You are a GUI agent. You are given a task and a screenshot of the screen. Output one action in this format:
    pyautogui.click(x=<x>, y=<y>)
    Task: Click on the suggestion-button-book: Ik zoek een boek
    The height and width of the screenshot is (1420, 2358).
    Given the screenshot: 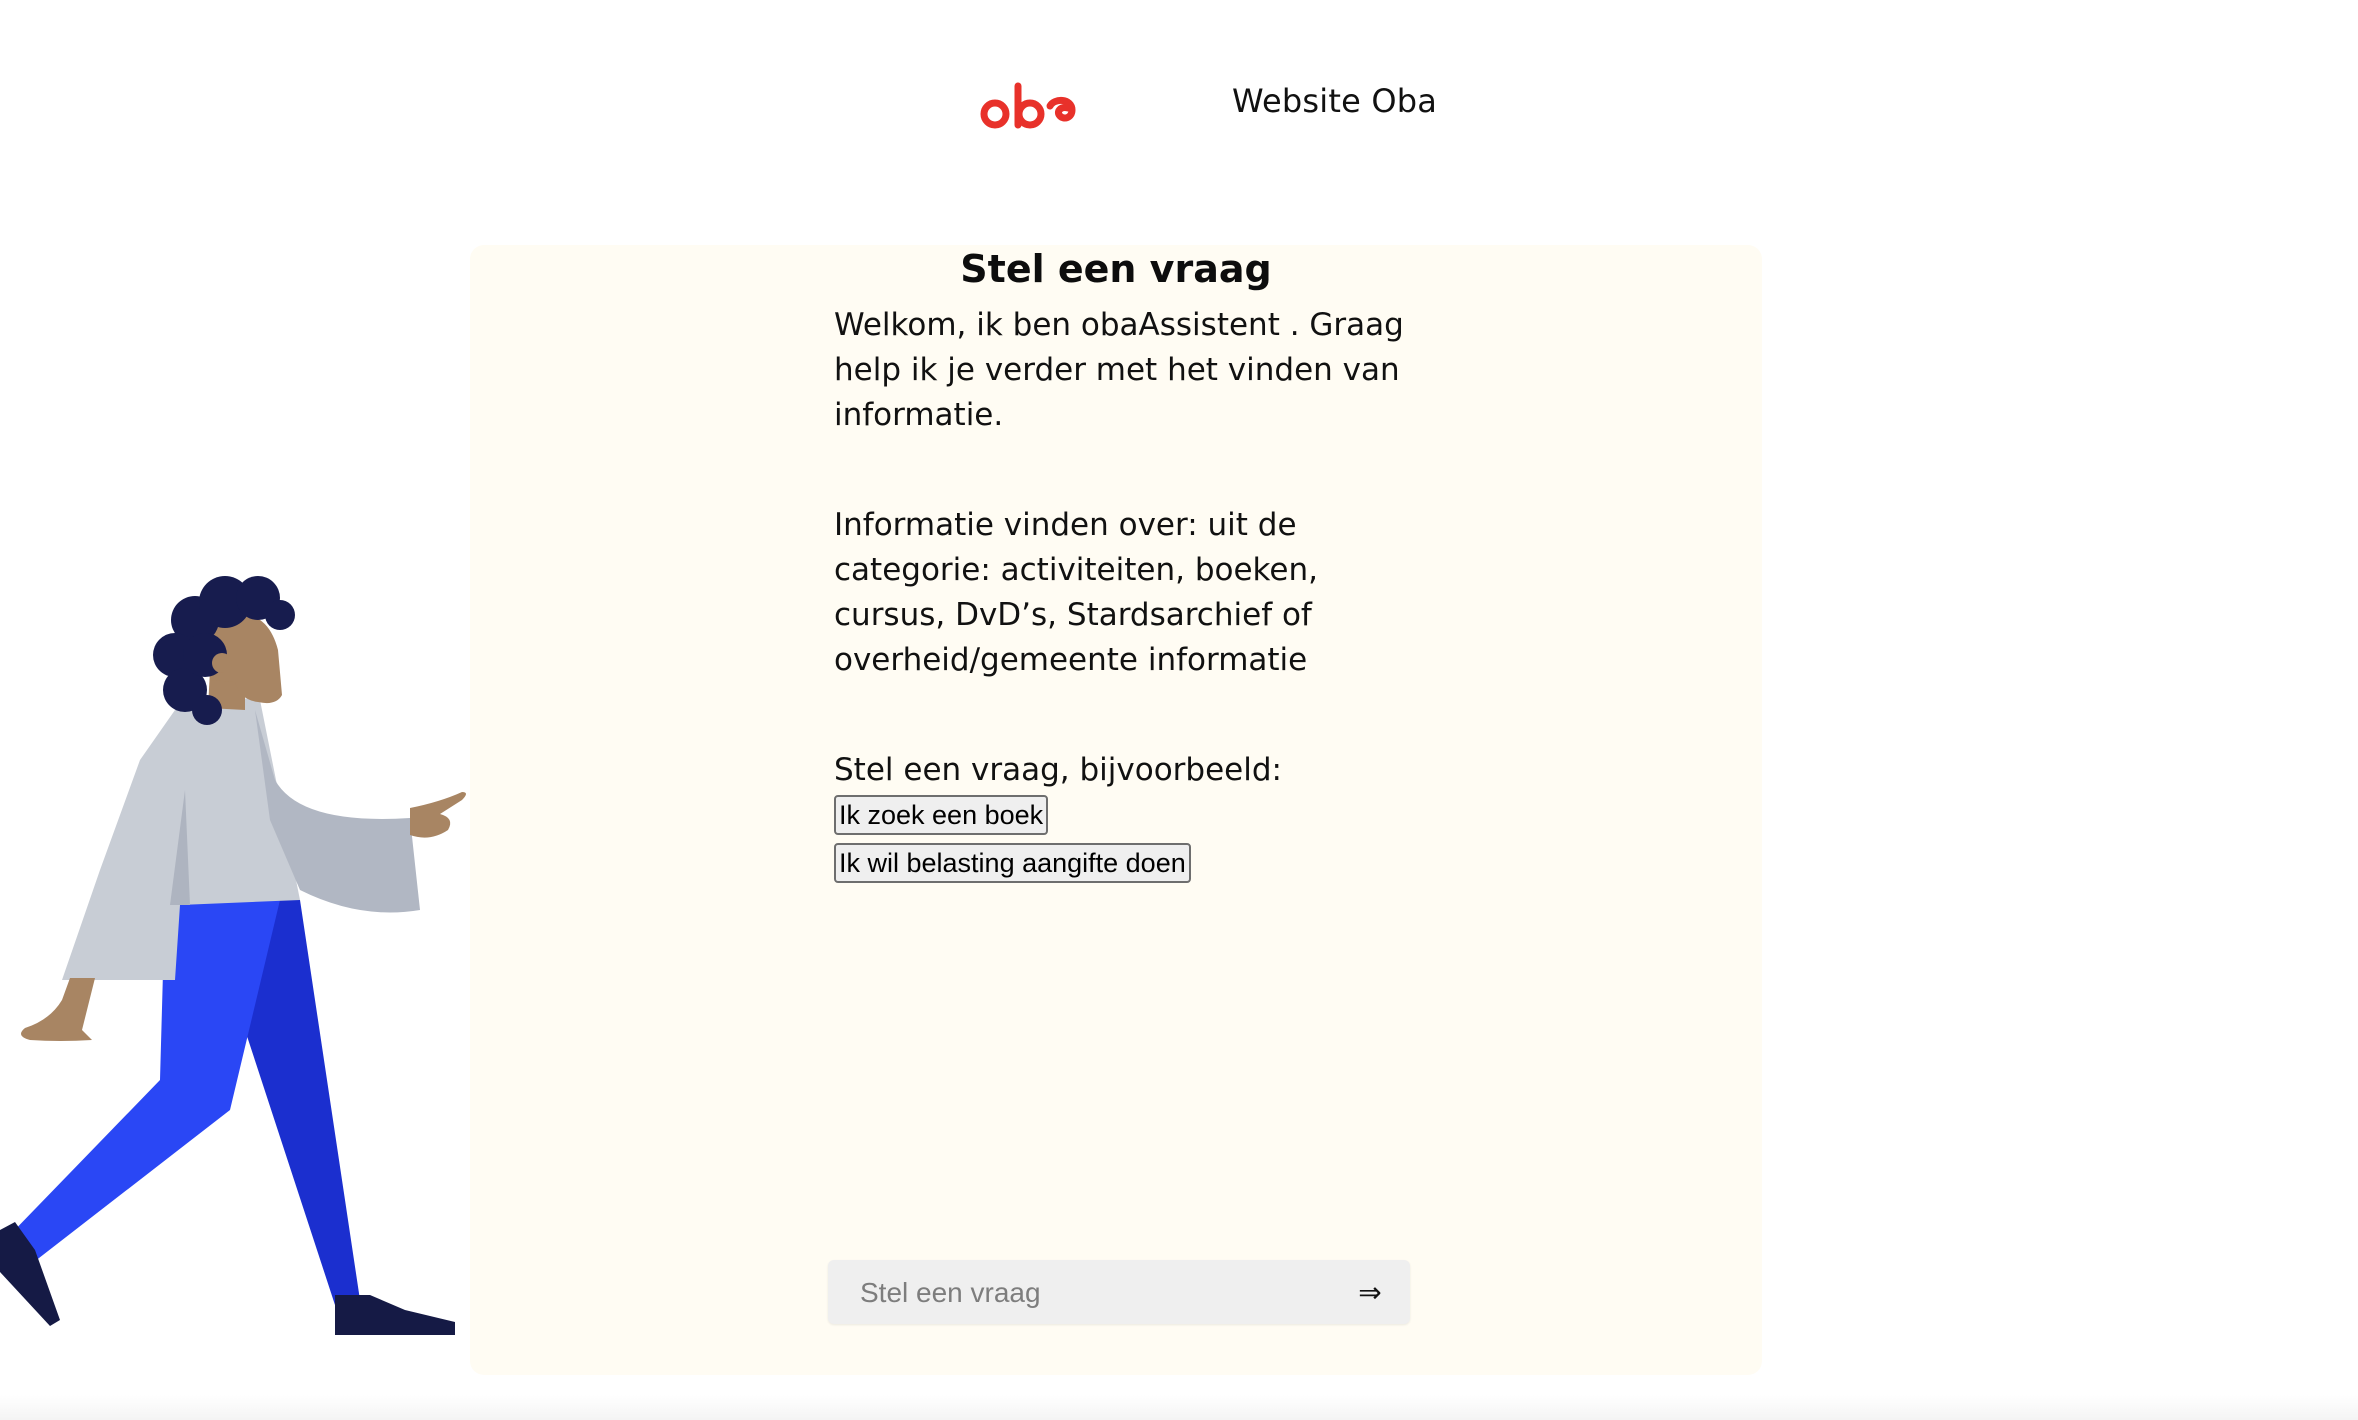 What is the action you would take?
    pyautogui.click(x=941, y=815)
    